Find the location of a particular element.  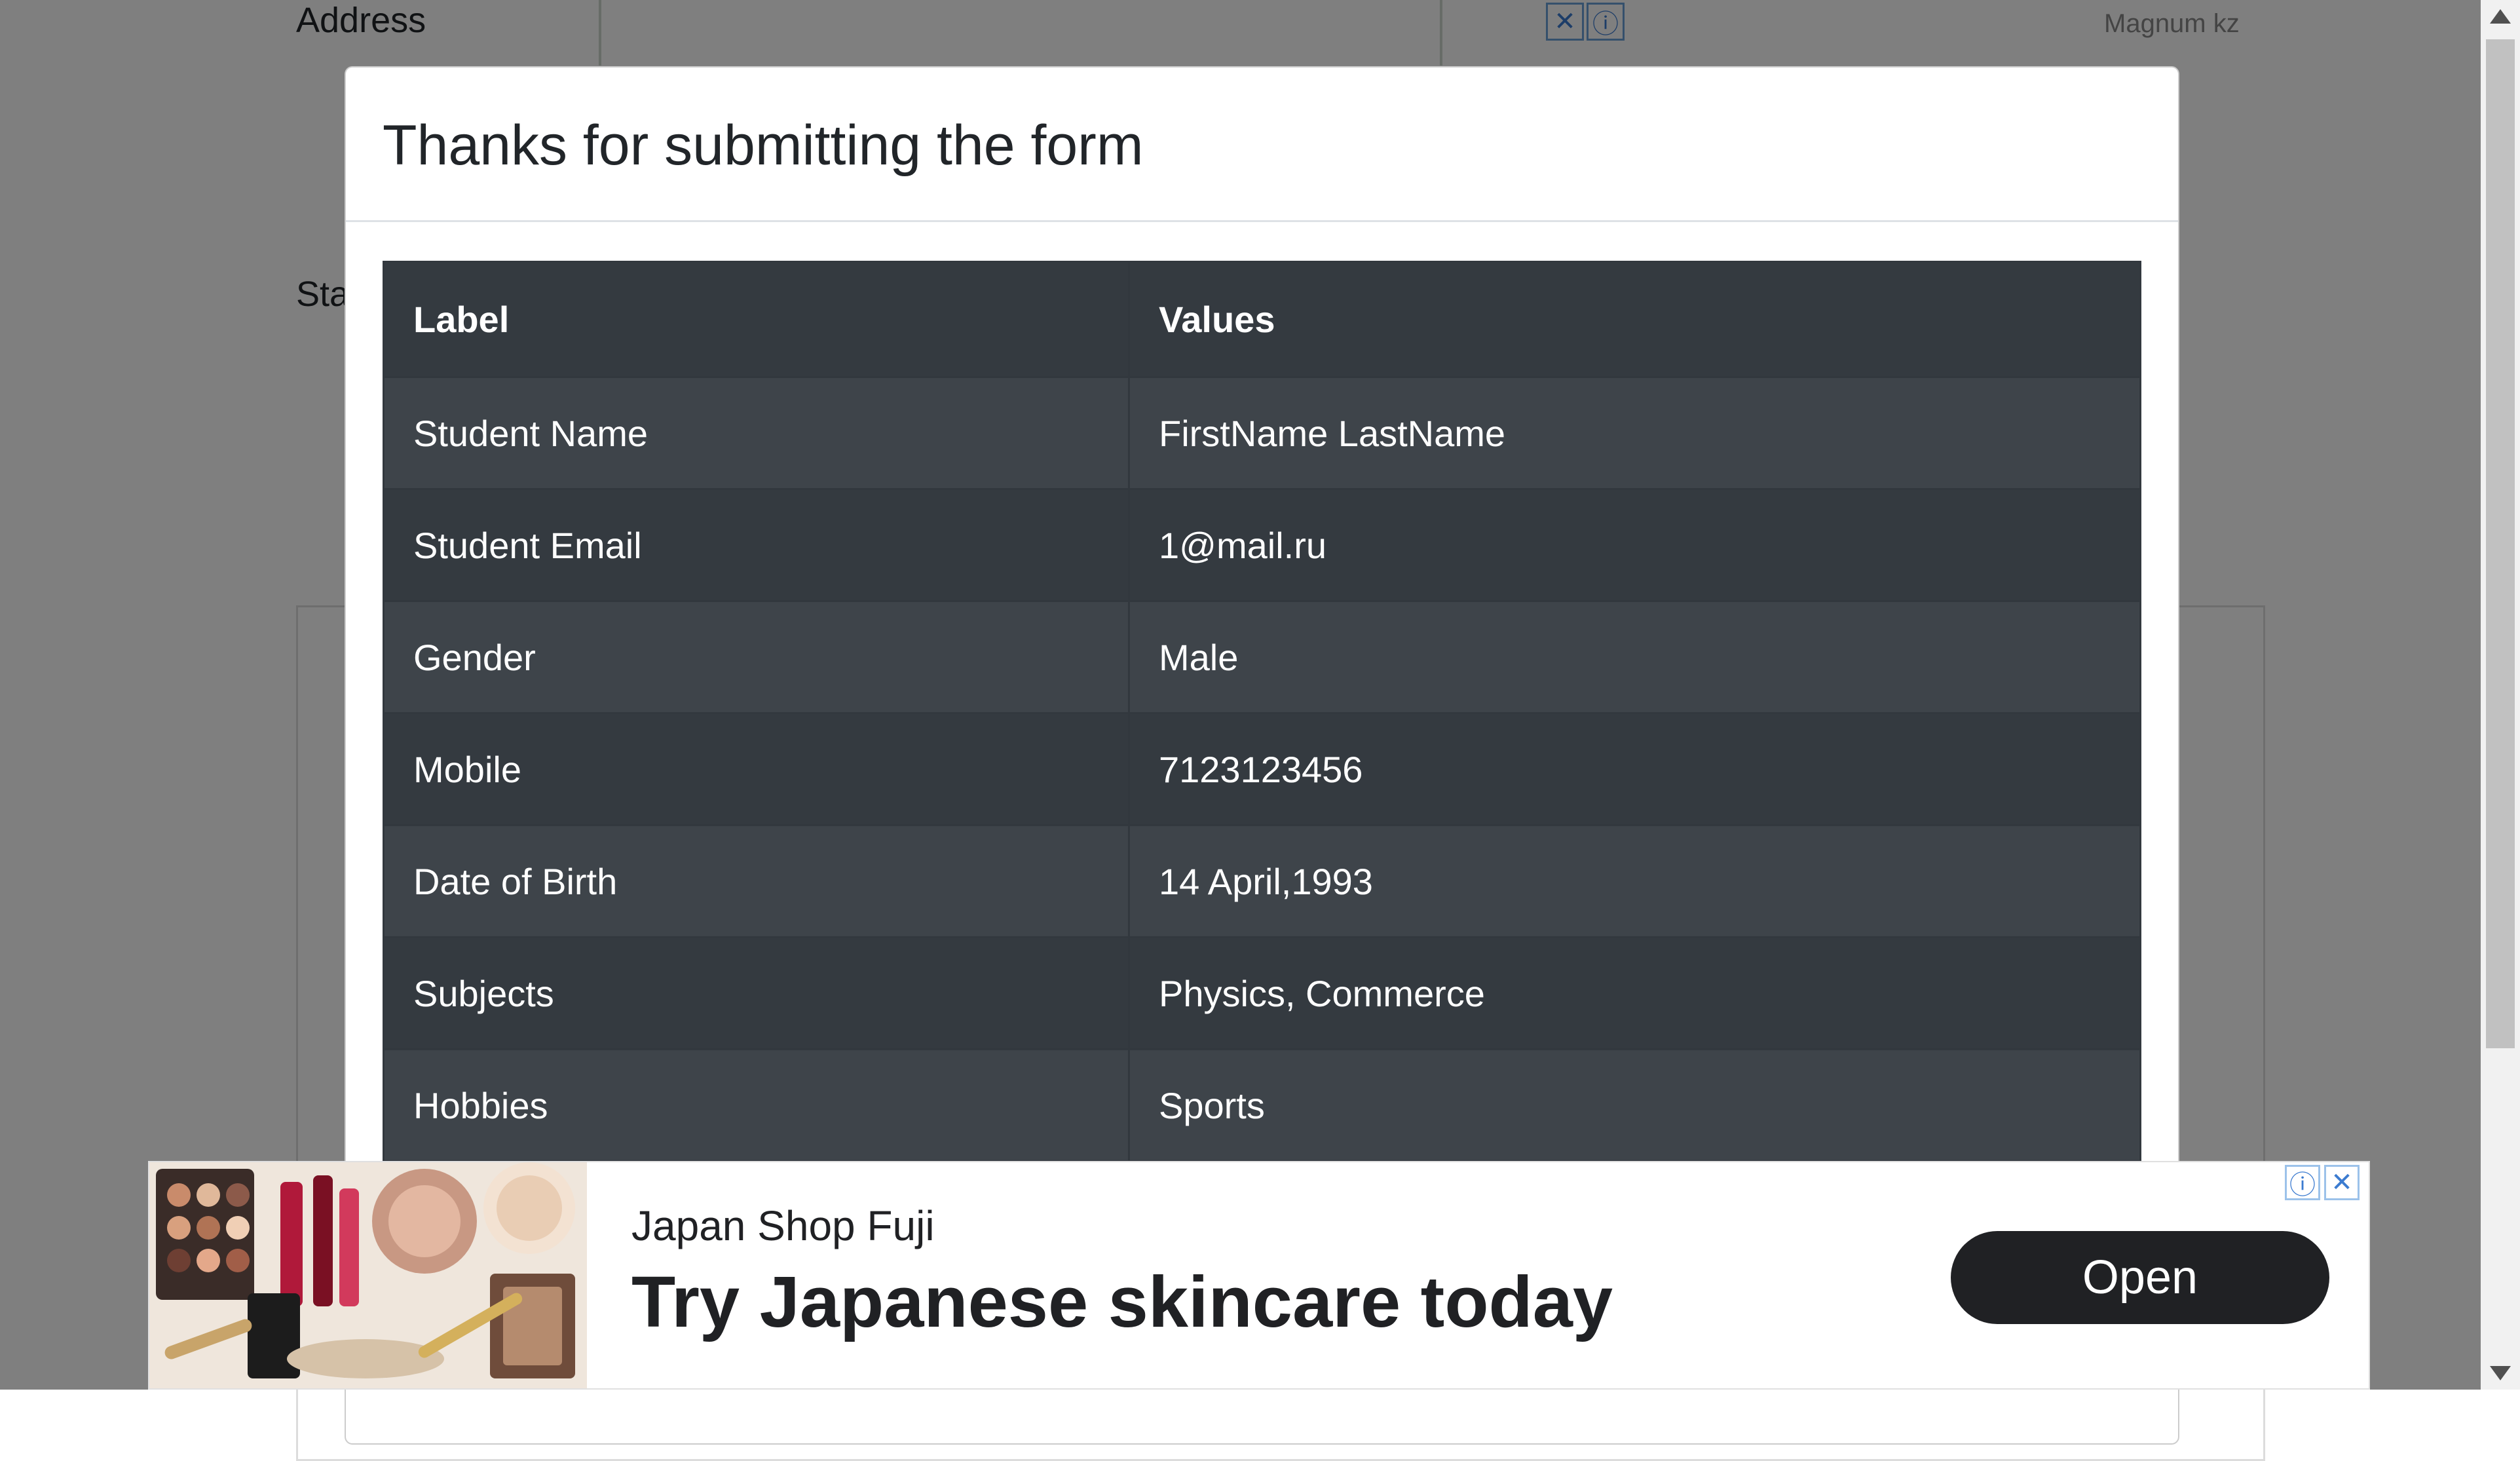

row-label: Date of Birth is located at coordinates (756, 881).